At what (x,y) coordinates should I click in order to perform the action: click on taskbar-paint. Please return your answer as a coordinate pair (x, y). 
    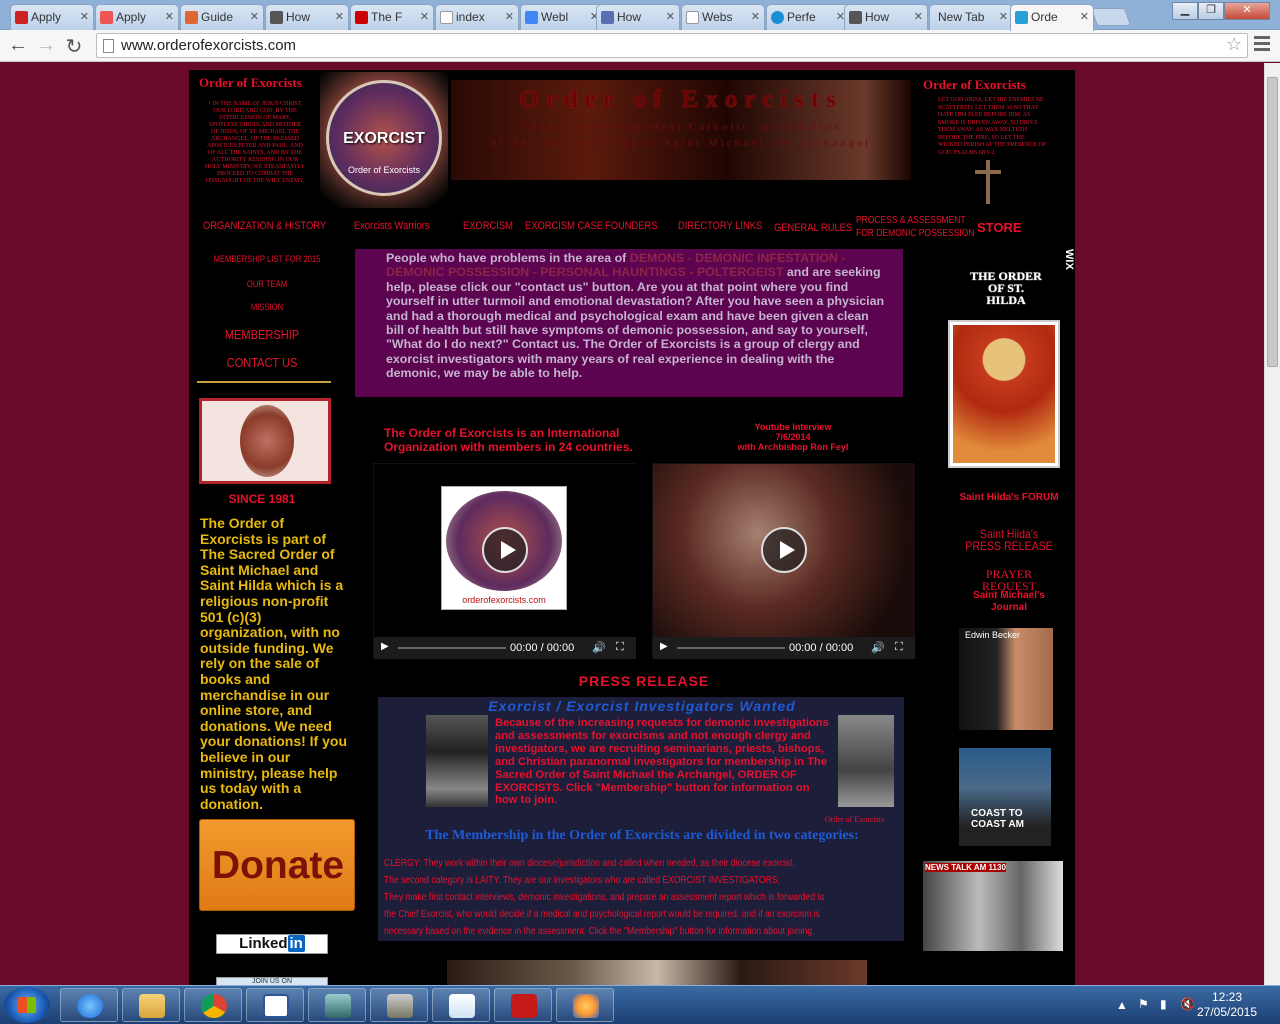
    Looking at the image, I should click on (585, 1005).